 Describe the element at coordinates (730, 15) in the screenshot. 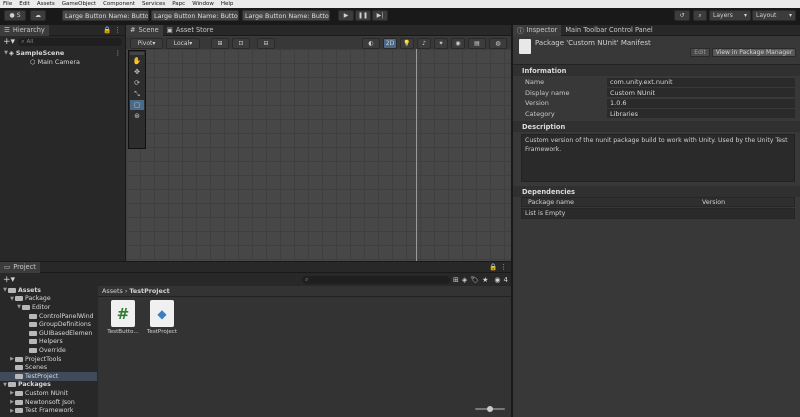

I see `layers-dropdown: Layers ▾` at that location.